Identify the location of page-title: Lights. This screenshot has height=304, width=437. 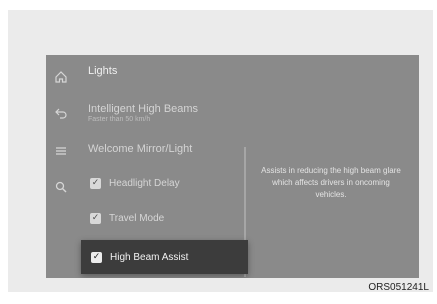
(103, 71).